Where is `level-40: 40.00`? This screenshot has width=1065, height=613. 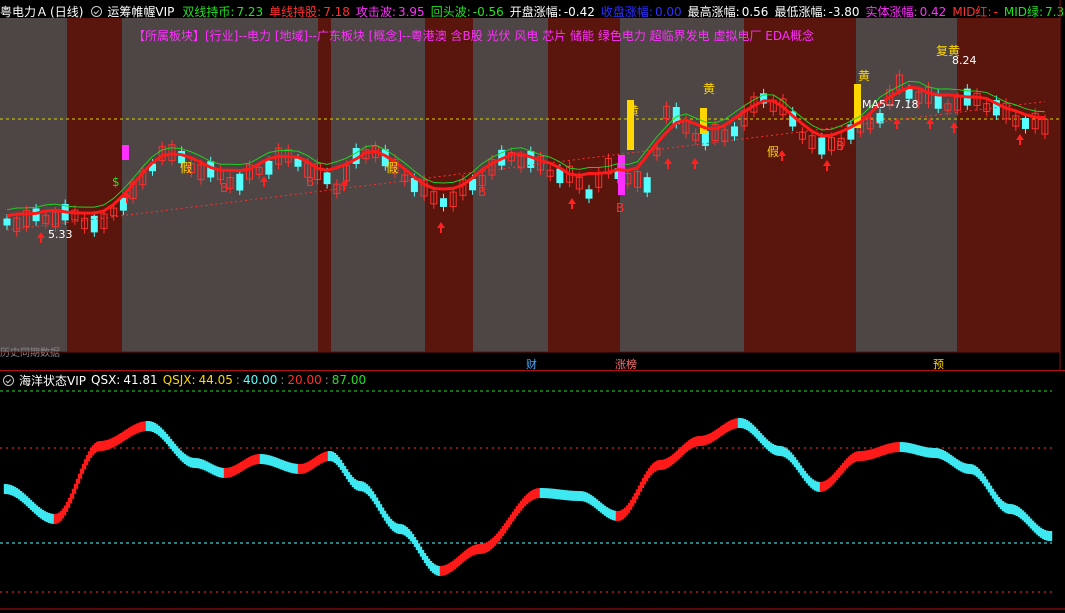
level-40: 40.00 is located at coordinates (260, 380).